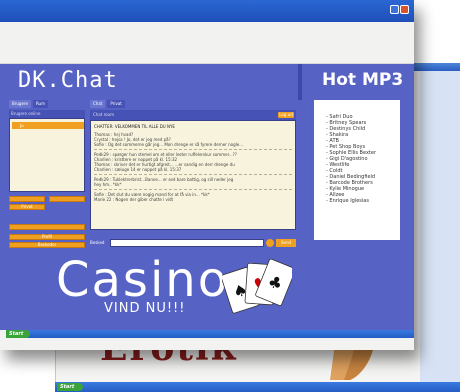 The image size is (460, 392). Describe the element at coordinates (116, 104) in the screenshot. I see `tab-private: Privat` at that location.